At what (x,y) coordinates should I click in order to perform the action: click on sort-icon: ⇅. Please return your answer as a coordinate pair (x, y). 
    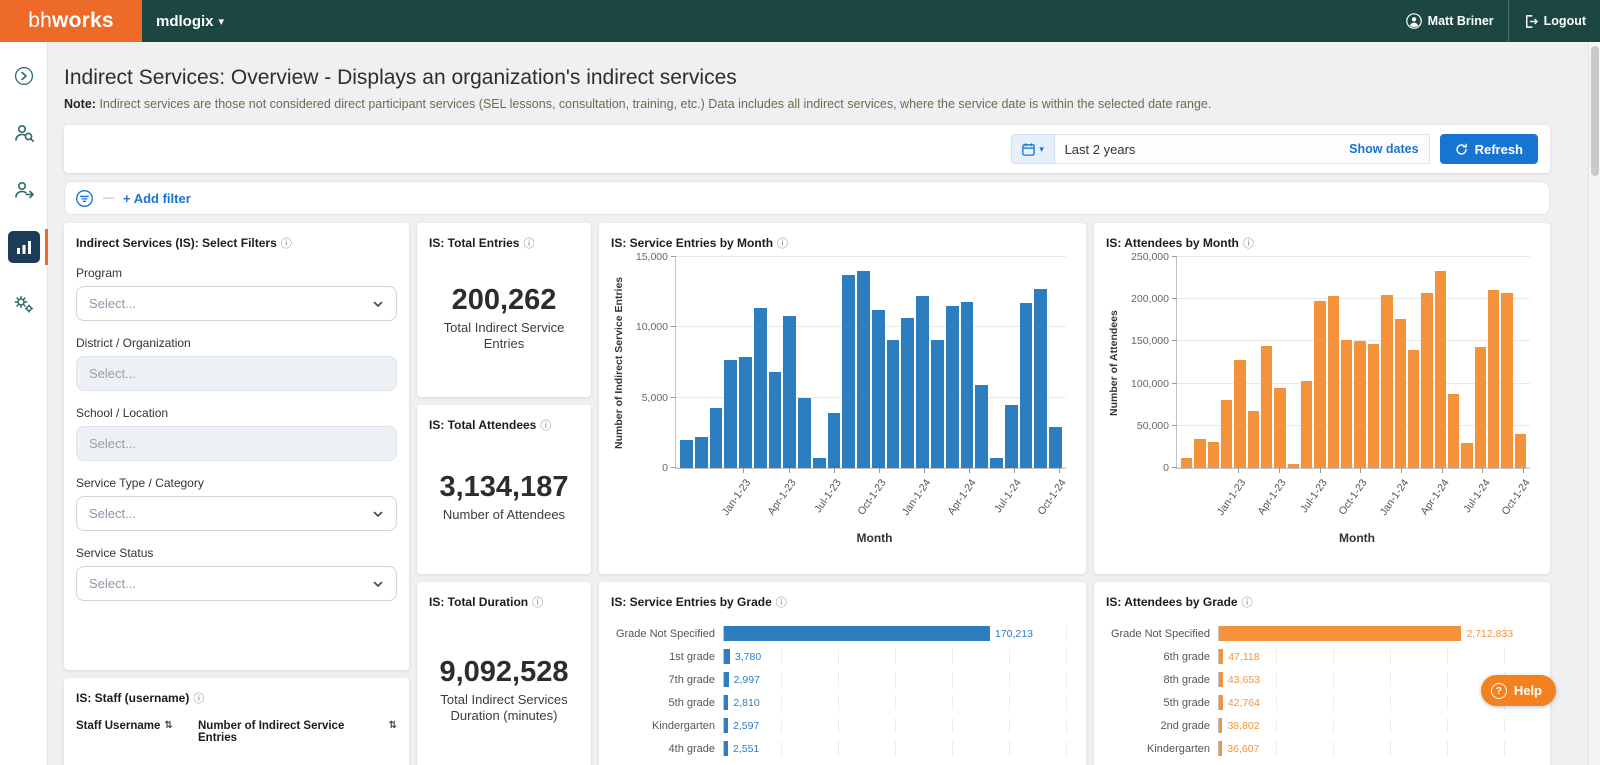
    Looking at the image, I should click on (168, 725).